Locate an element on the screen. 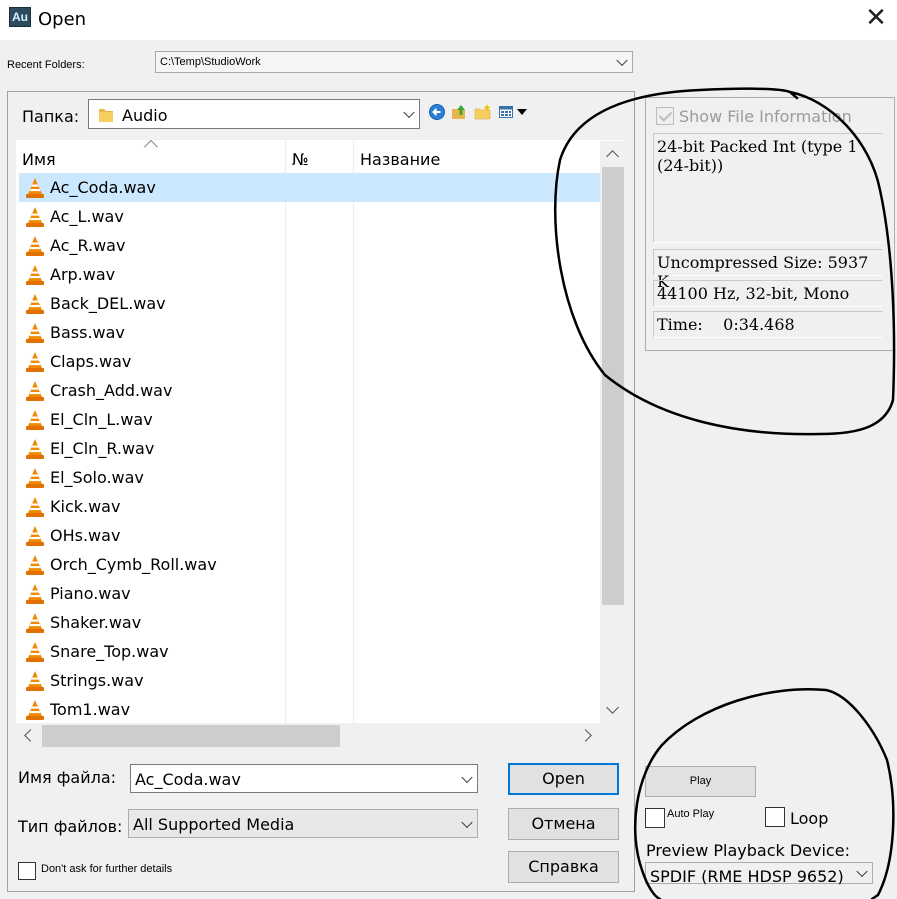  show-file-info-checkbox is located at coordinates (665, 116).